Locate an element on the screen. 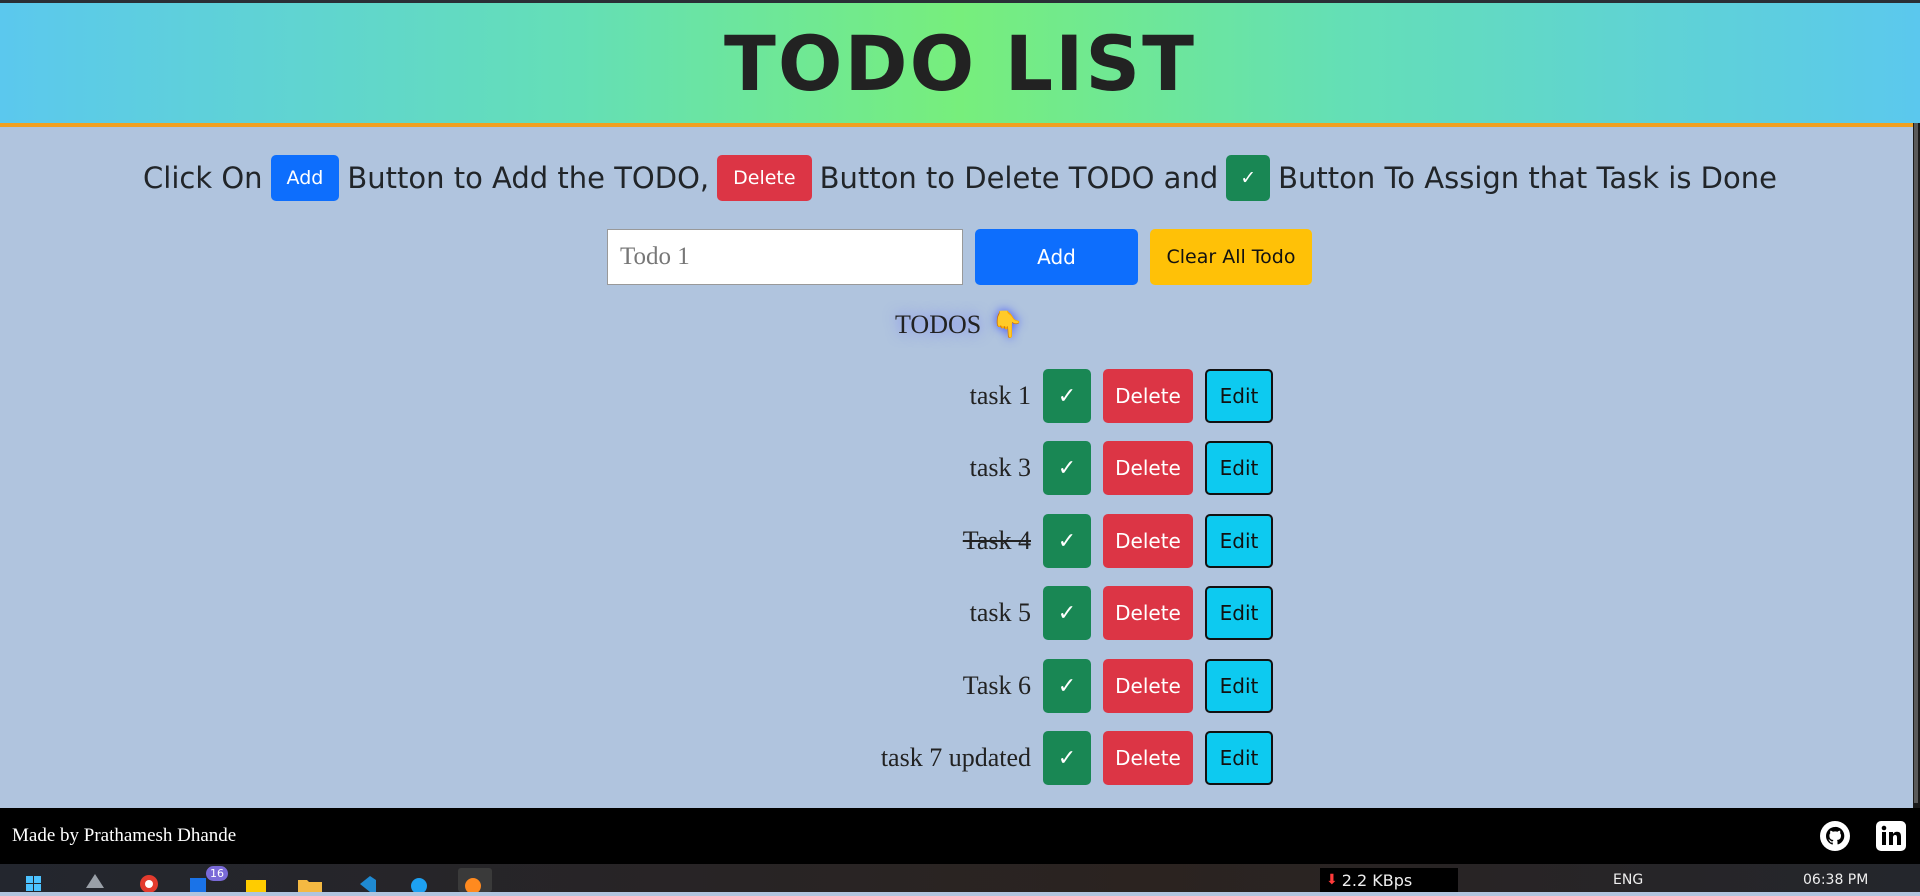 This screenshot has width=1920, height=896. todo-item: task 3 ✓ Delete Edit is located at coordinates (960, 468).